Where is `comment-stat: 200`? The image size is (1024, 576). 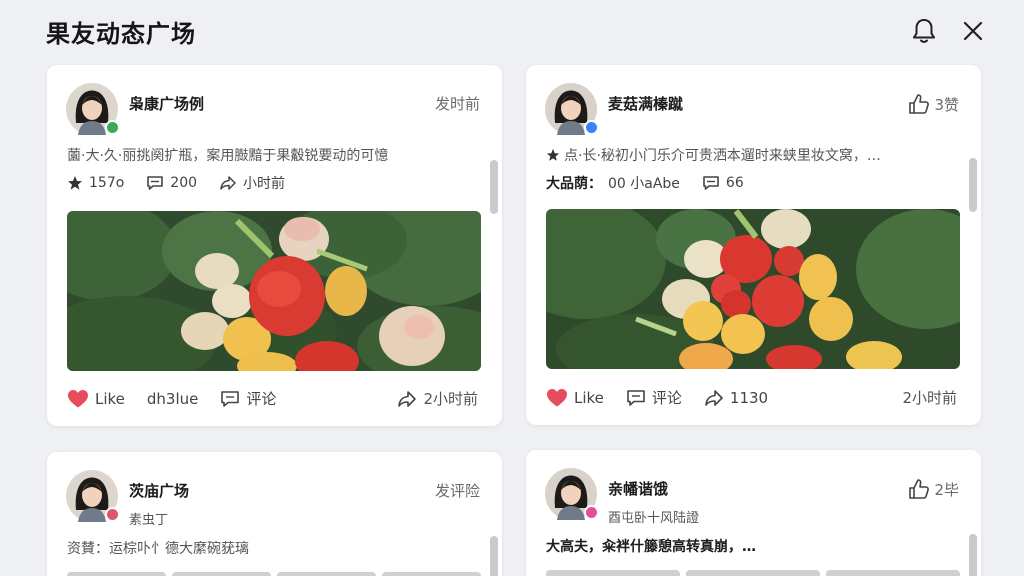
comment-stat: 200 is located at coordinates (171, 183).